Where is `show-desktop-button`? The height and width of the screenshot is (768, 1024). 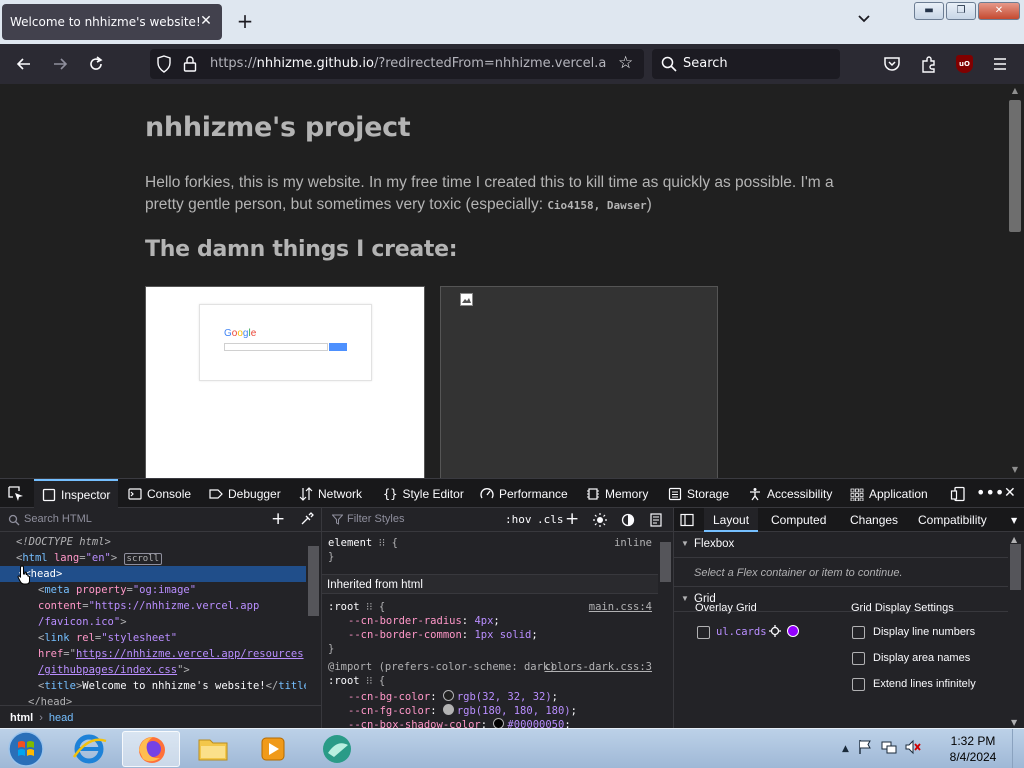
show-desktop-button is located at coordinates (1018, 748).